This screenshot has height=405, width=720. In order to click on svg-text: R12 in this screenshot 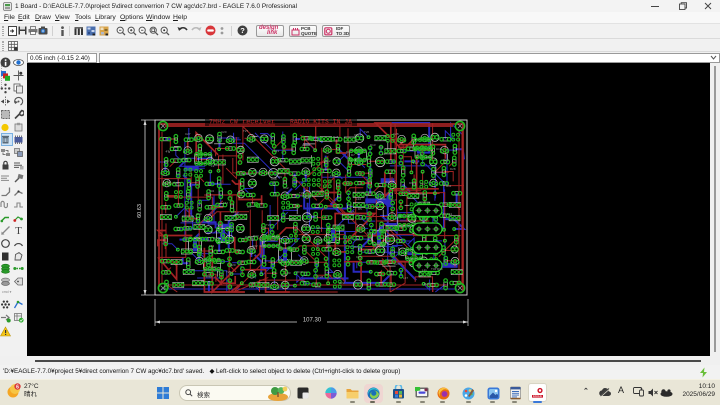, I will do `click(288, 243)`.